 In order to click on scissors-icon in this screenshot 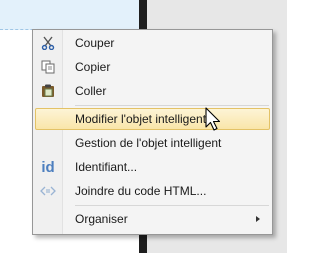, I will do `click(48, 43)`.